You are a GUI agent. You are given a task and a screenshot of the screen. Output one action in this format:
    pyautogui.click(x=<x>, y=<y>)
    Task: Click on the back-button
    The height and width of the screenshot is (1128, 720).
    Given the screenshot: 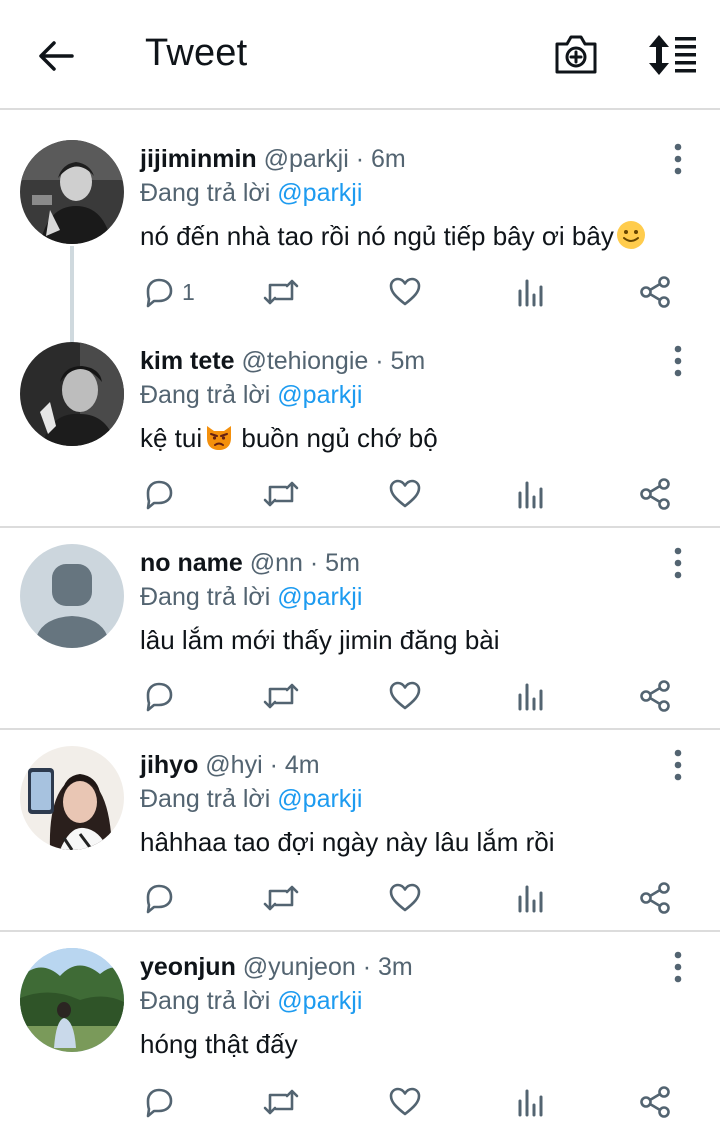 What is the action you would take?
    pyautogui.click(x=56, y=56)
    